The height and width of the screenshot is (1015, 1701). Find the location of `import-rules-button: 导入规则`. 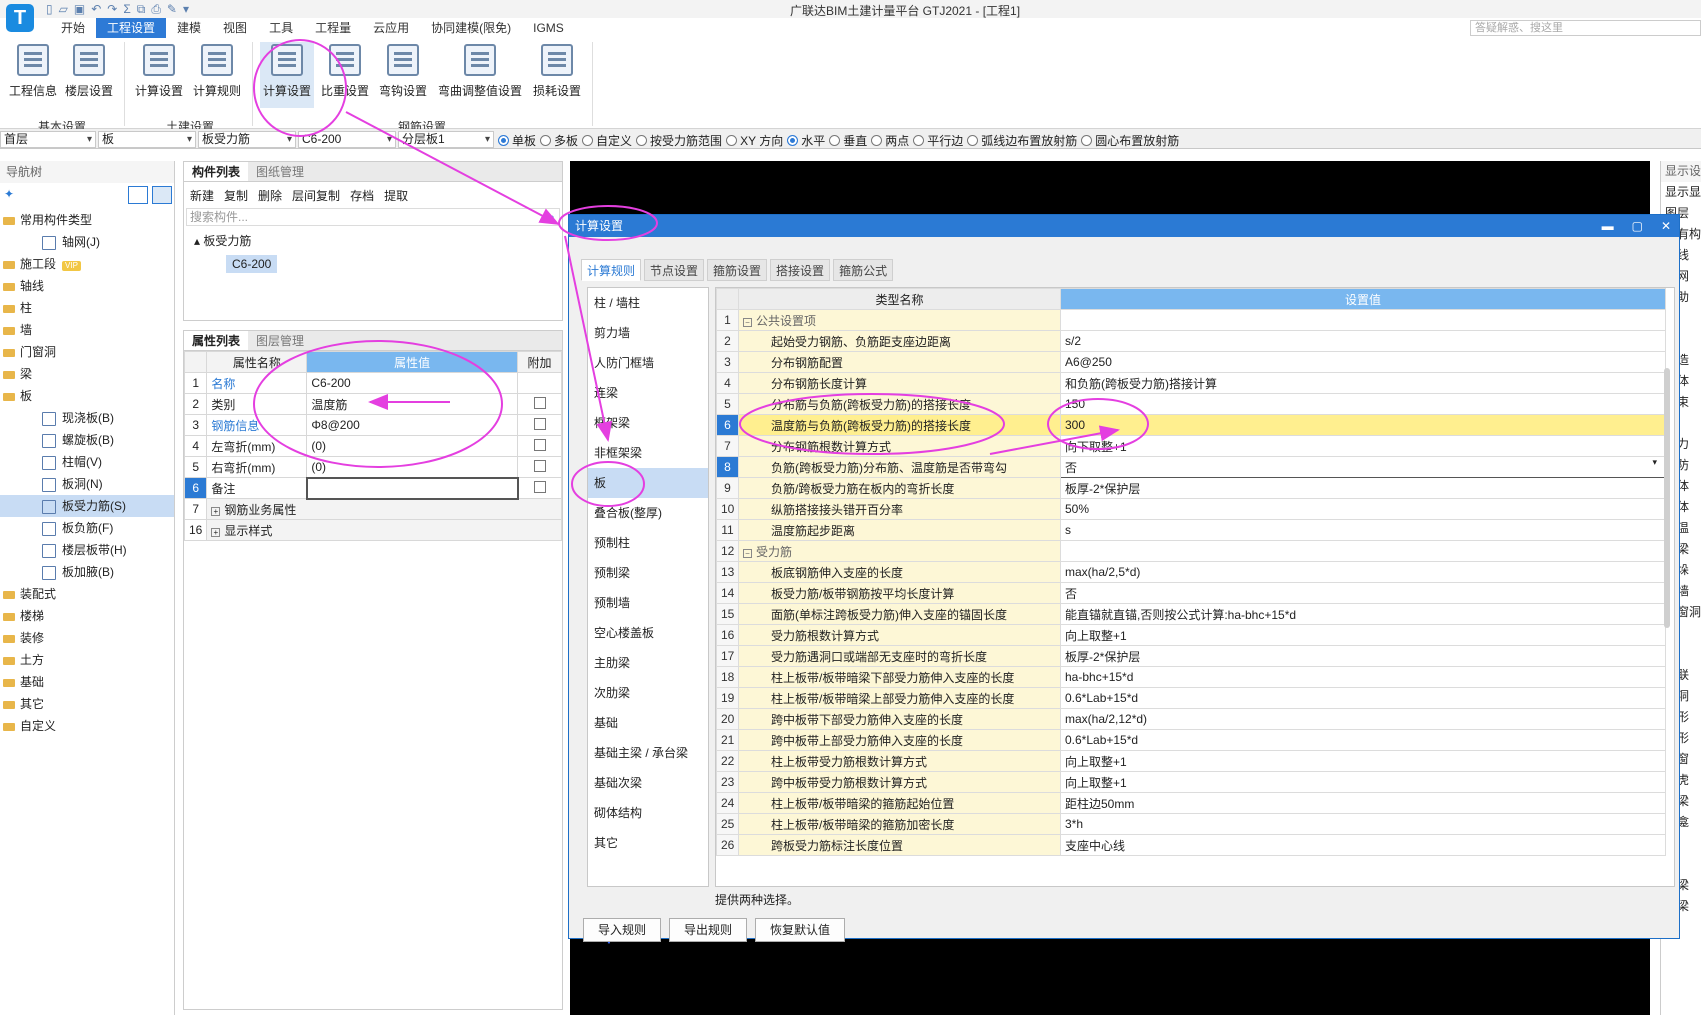

import-rules-button: 导入规则 is located at coordinates (622, 930).